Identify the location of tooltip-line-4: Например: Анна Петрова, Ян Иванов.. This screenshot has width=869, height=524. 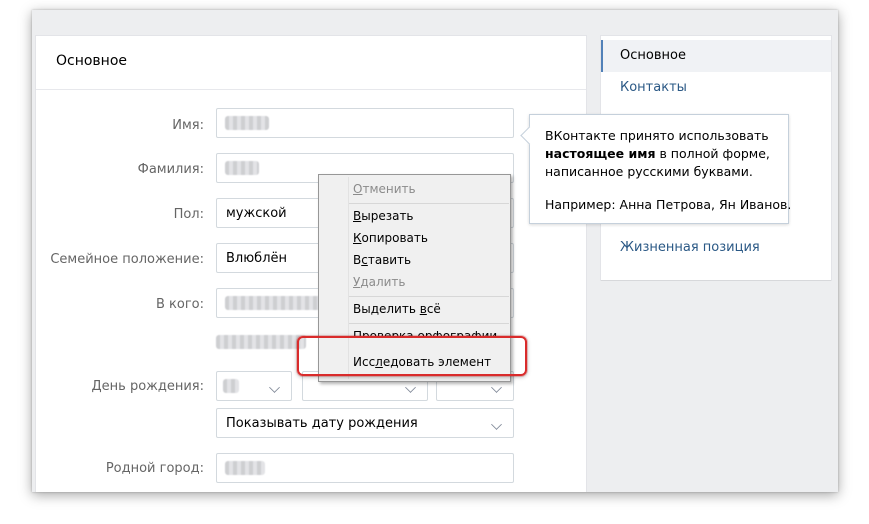
(668, 204).